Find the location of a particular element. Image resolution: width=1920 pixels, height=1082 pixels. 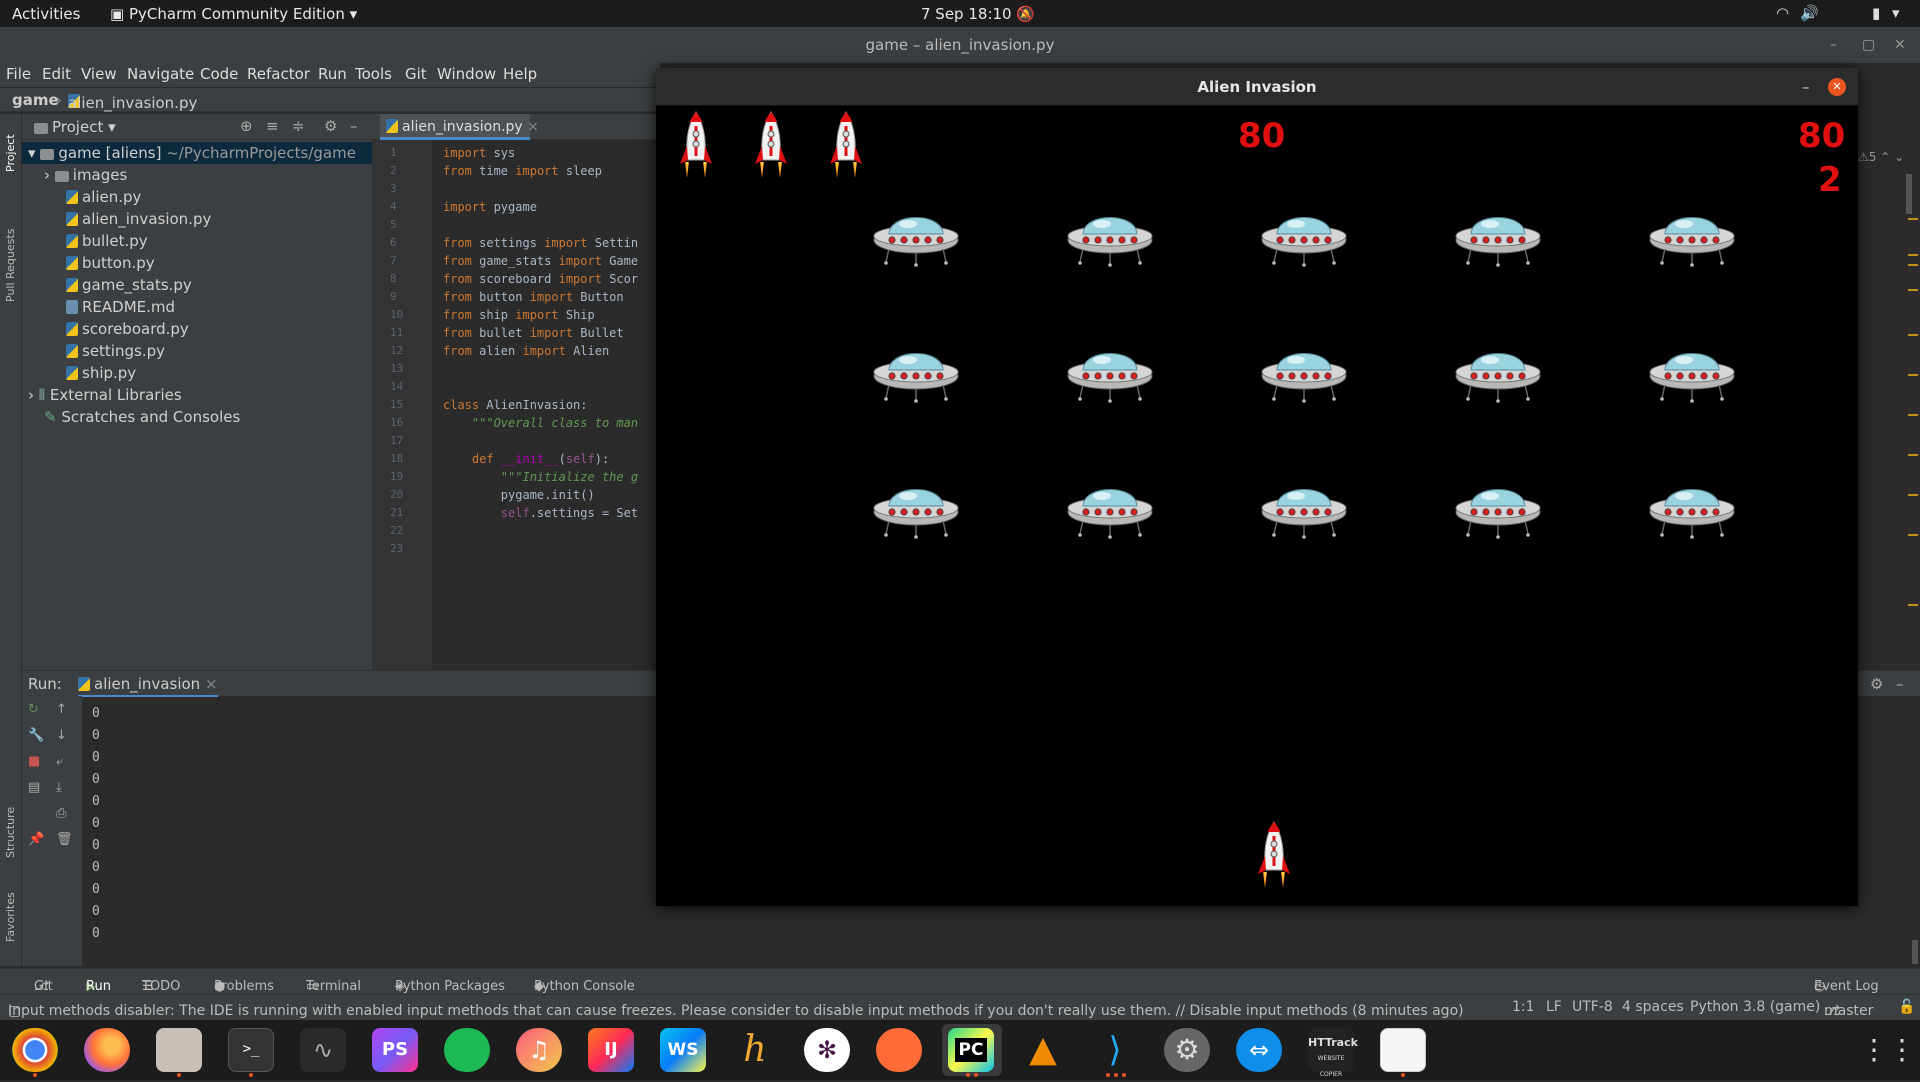

text-editor-icon is located at coordinates (1403, 1050).